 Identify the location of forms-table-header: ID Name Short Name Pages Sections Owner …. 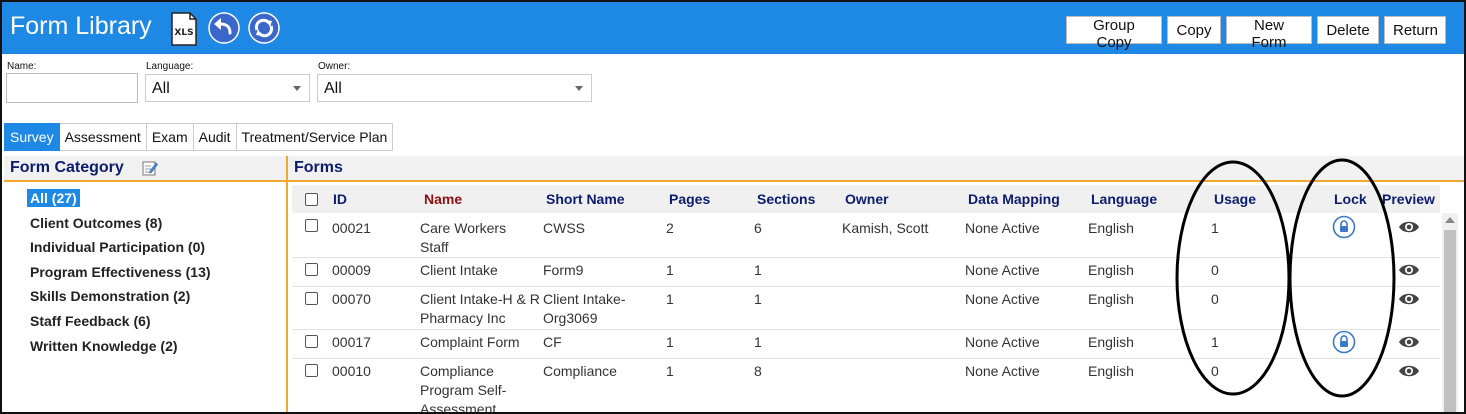
(866, 199).